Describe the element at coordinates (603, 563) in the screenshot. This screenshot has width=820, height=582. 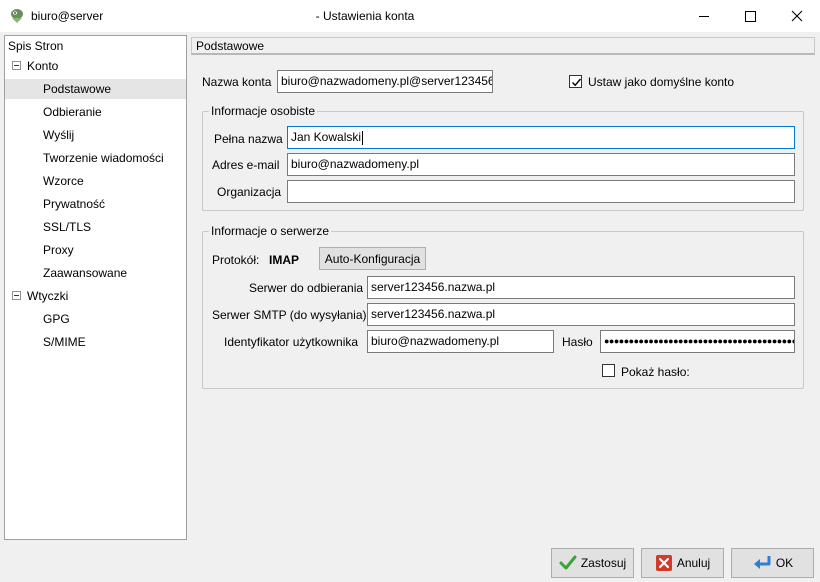
I see `apply-label: Zastosuj` at that location.